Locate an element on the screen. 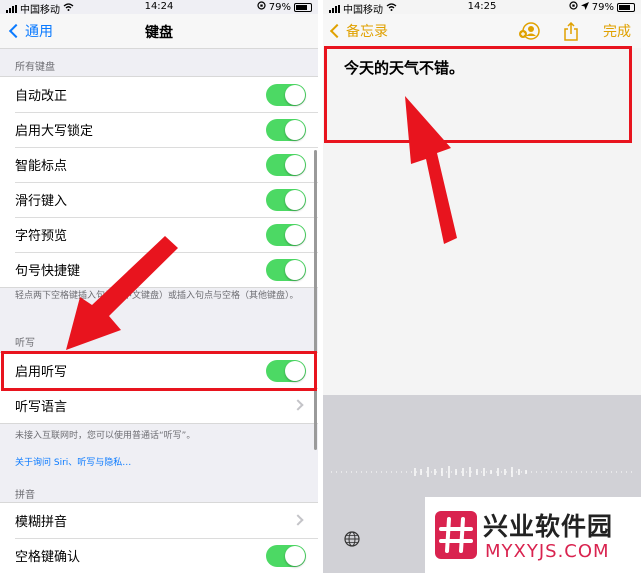  watermark-subtitle: MYXYJS.COM is located at coordinates (547, 551).